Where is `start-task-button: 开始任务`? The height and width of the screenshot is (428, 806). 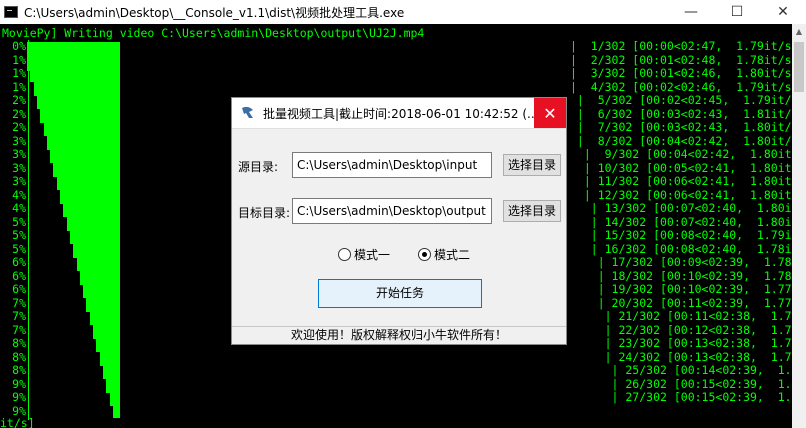 start-task-button: 开始任务 is located at coordinates (400, 293).